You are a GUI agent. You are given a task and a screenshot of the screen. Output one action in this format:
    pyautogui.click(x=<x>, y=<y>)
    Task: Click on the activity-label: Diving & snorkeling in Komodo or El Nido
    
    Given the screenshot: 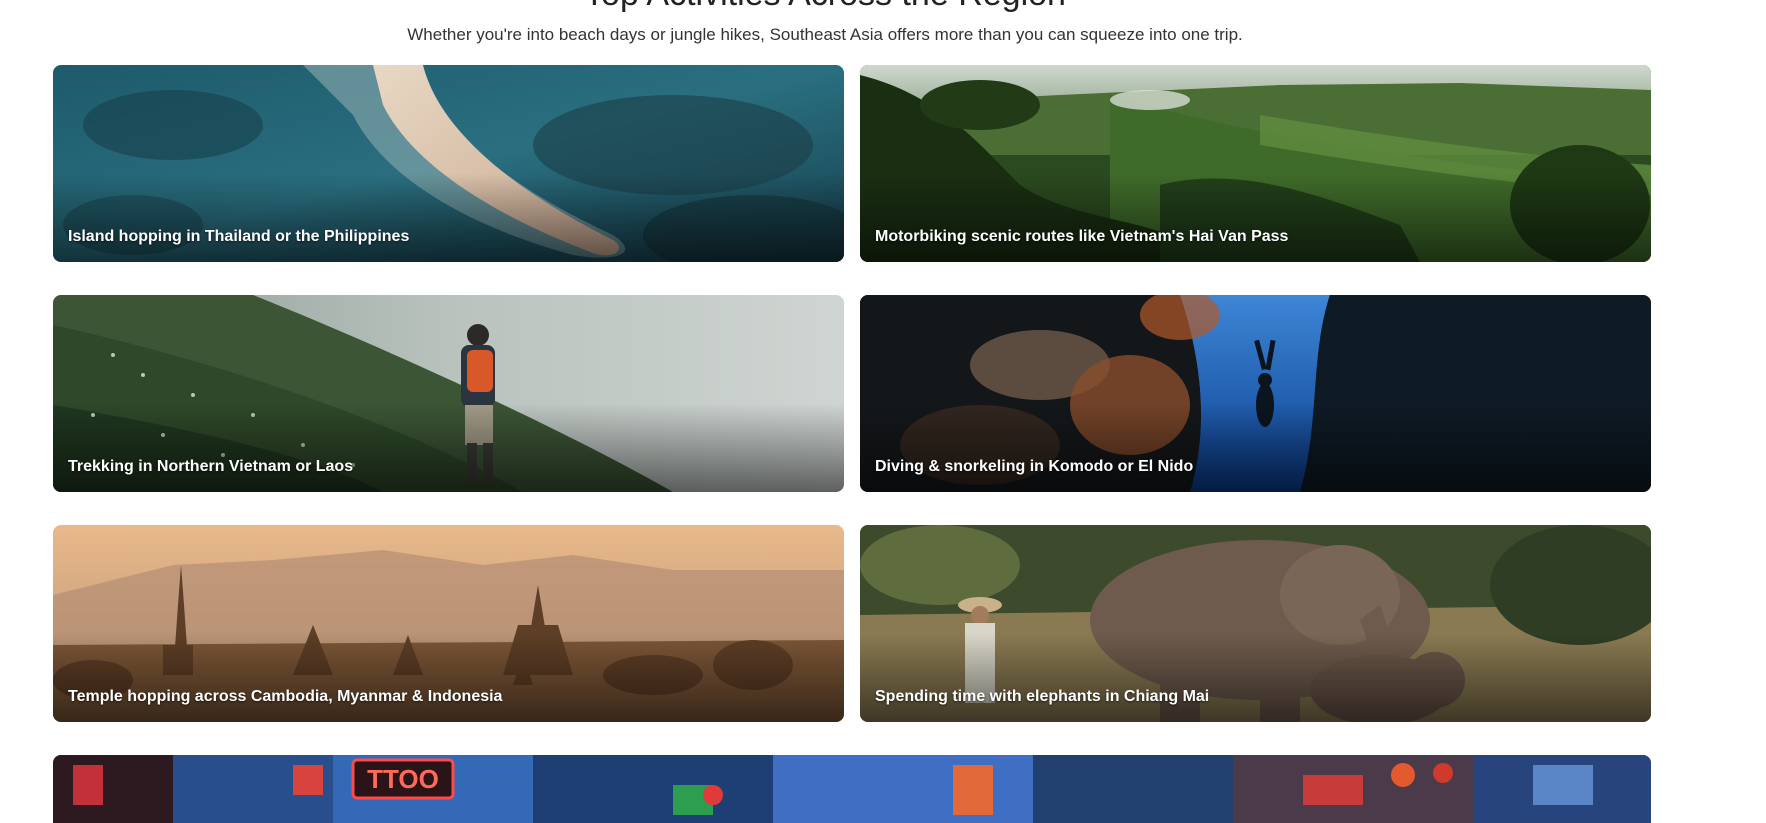 What is the action you would take?
    pyautogui.click(x=1034, y=466)
    